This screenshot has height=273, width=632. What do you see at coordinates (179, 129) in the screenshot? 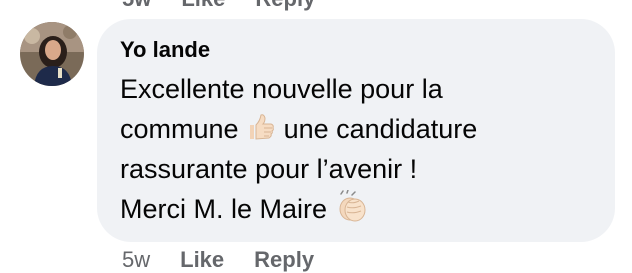
I see `comment-line-2-start: commune` at bounding box center [179, 129].